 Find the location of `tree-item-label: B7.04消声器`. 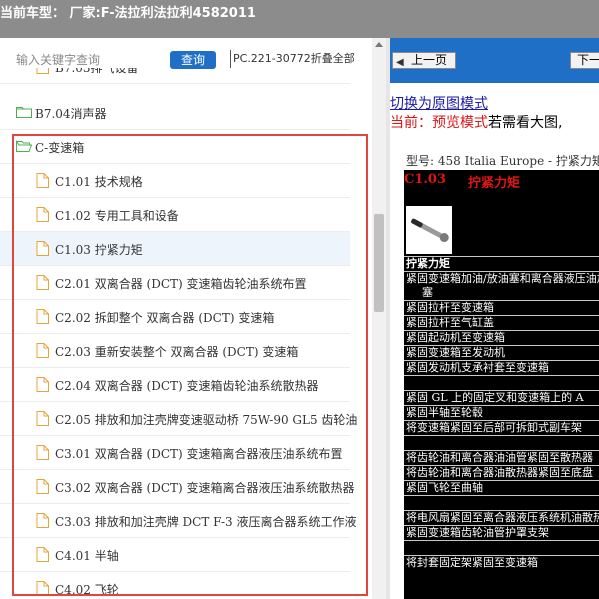

tree-item-label: B7.04消声器 is located at coordinates (71, 114).